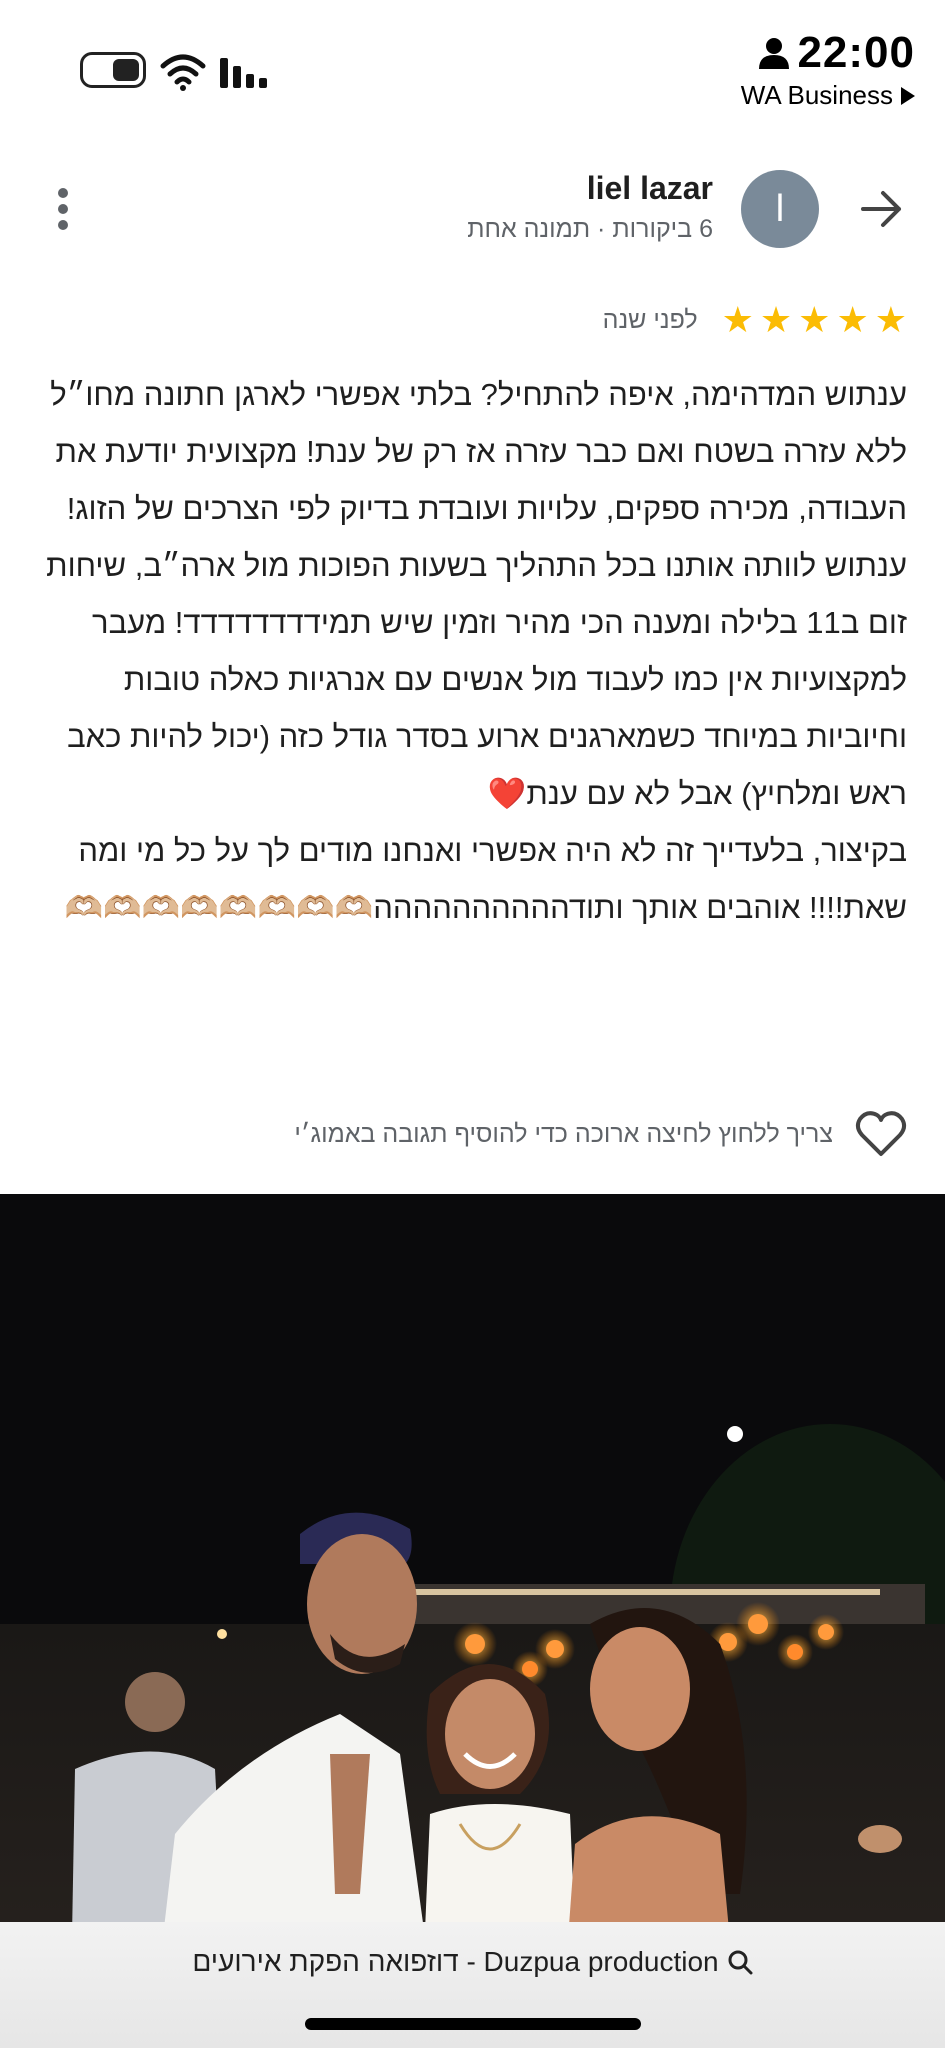 Image resolution: width=945 pixels, height=2048 pixels. I want to click on back-arrow-icon, so click(882, 209).